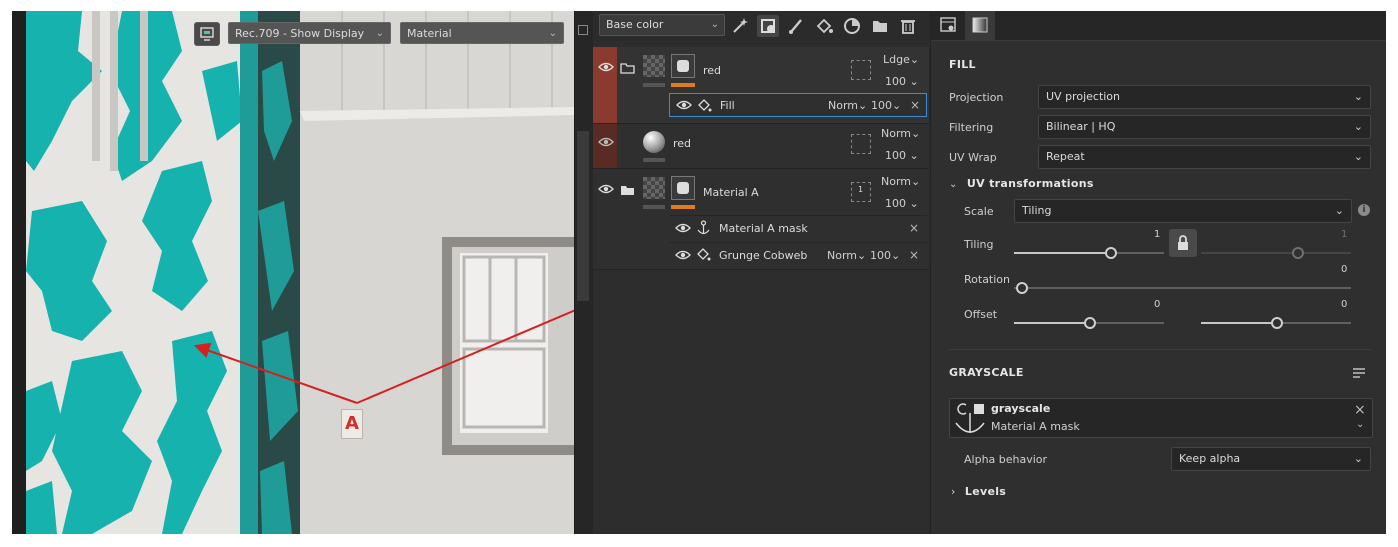  I want to click on mask-active-indicator, so click(683, 207).